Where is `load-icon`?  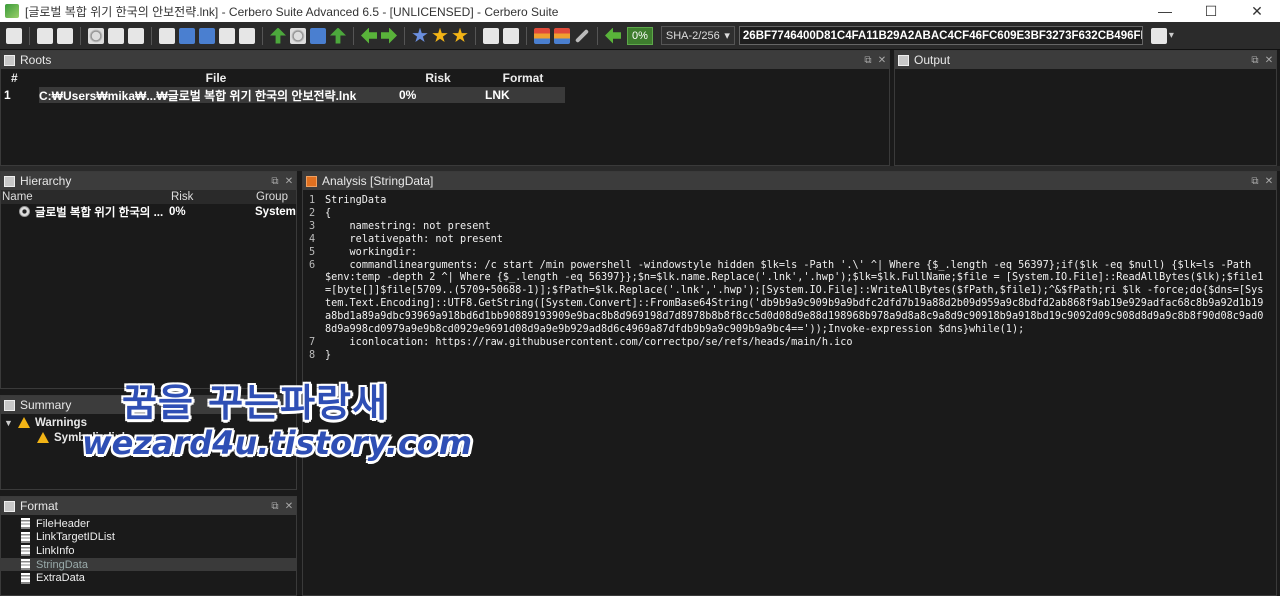
load-icon is located at coordinates (278, 35).